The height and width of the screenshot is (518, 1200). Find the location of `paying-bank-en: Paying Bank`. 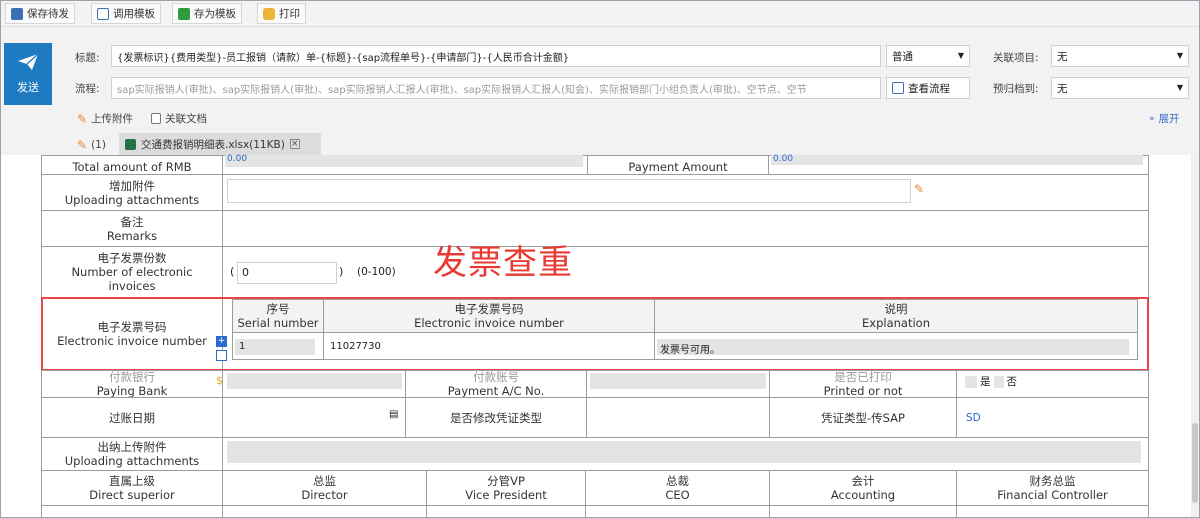

paying-bank-en: Paying Bank is located at coordinates (132, 391).